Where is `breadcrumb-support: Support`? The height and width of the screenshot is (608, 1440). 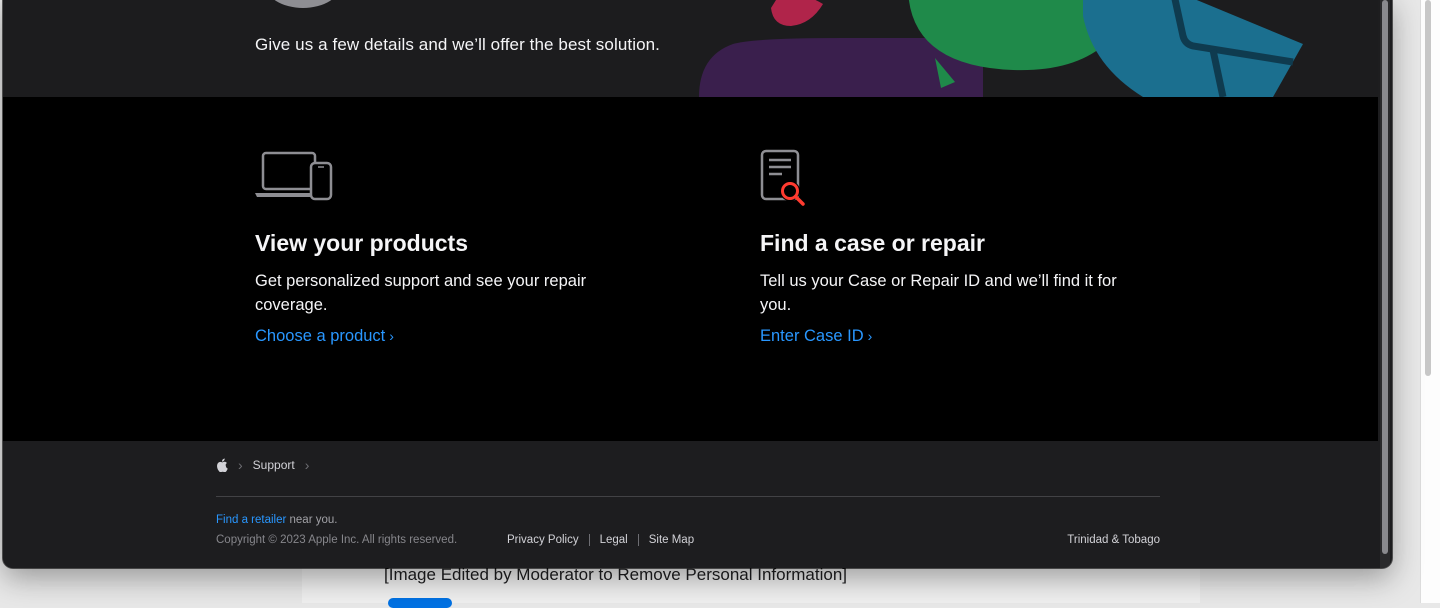 breadcrumb-support: Support is located at coordinates (274, 465).